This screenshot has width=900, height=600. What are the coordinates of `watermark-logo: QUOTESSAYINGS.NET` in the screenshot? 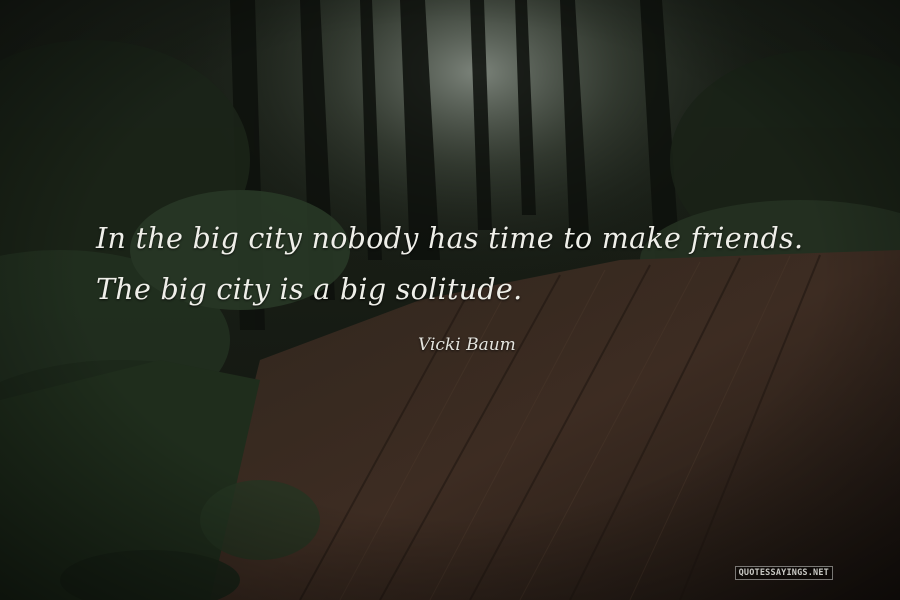 It's located at (783, 573).